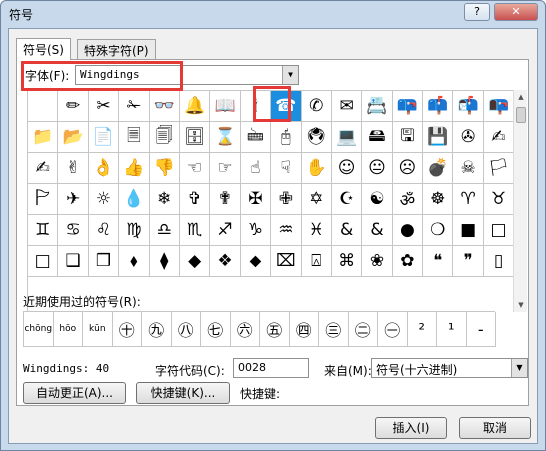 Image resolution: width=546 pixels, height=451 pixels. Describe the element at coordinates (334, 329) in the screenshot. I see `recent-symbol-cell: ㊂` at that location.